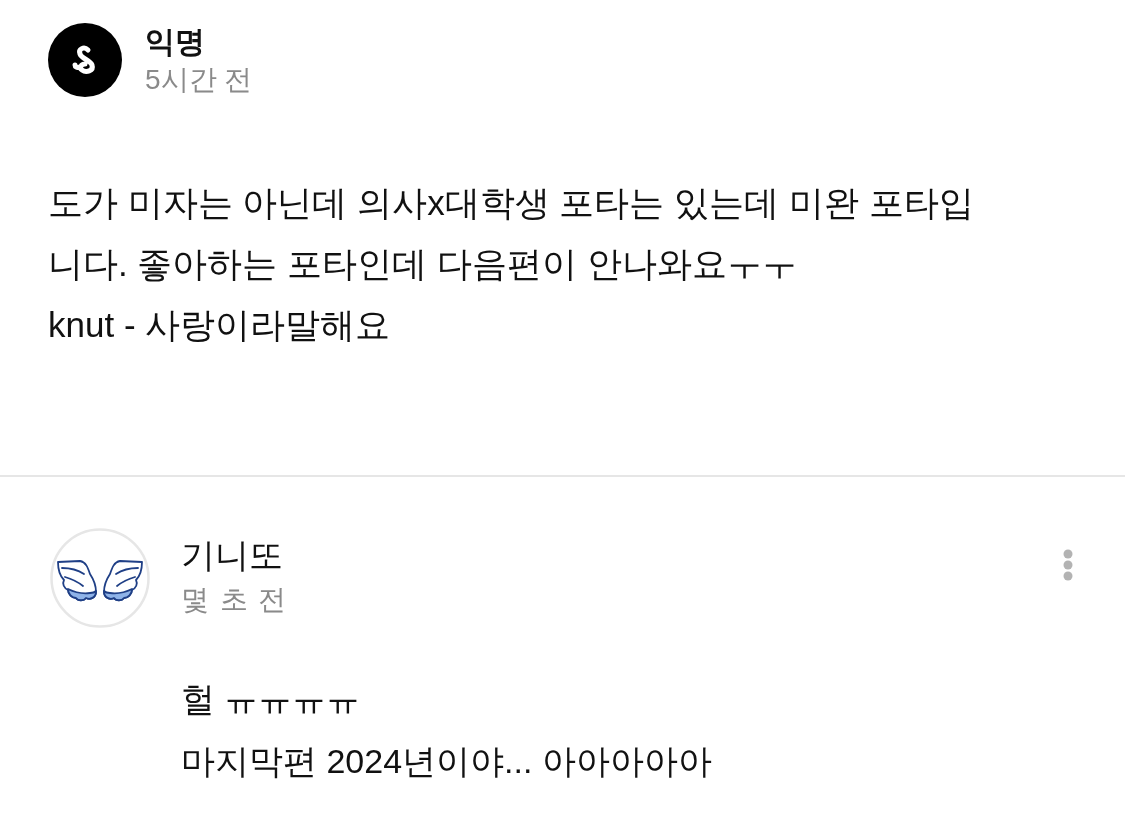 The image size is (1125, 836). What do you see at coordinates (234, 600) in the screenshot?
I see `comment-time: 몇 초 전` at bounding box center [234, 600].